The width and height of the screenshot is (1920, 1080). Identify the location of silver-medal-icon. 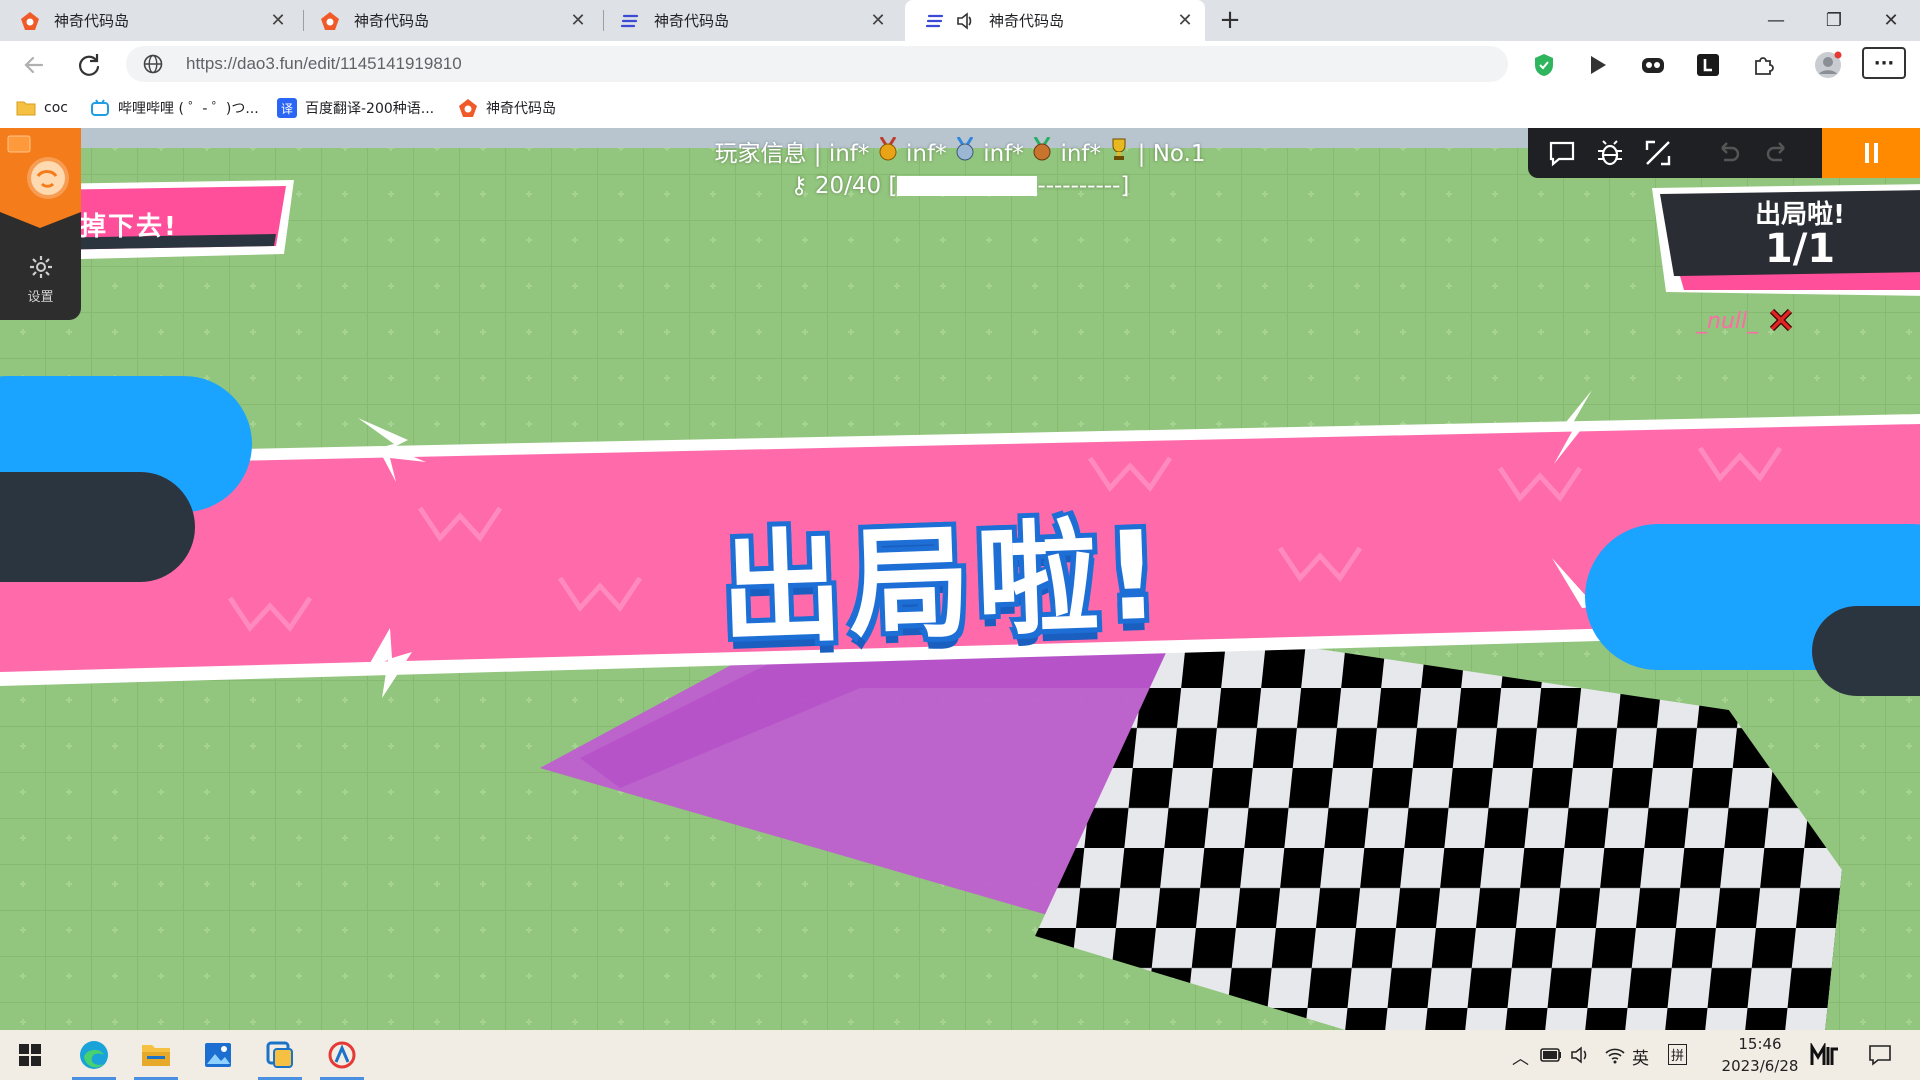
(965, 148).